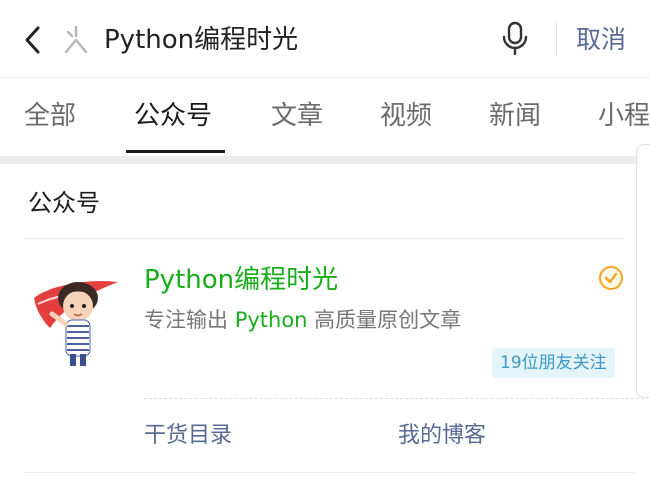  Describe the element at coordinates (189, 320) in the screenshot. I see `description-text: 专注输出` at that location.